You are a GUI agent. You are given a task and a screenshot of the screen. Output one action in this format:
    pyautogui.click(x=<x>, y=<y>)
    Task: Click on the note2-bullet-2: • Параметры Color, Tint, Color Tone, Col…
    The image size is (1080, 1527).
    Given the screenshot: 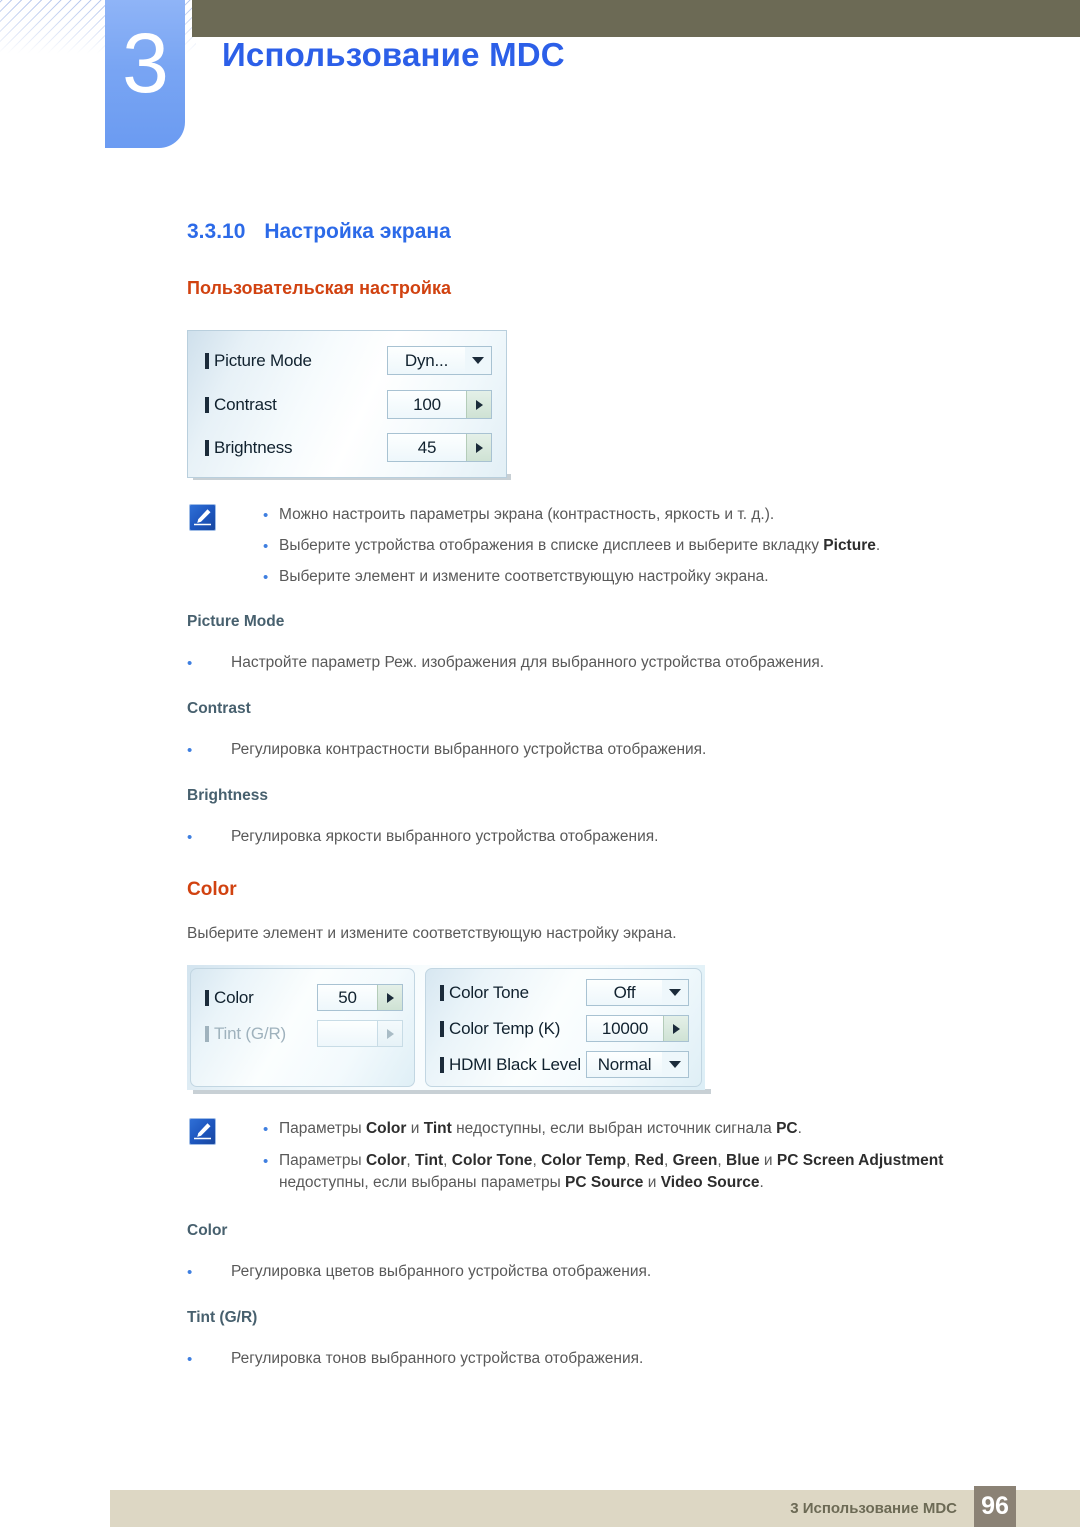 What is the action you would take?
    pyautogui.click(x=658, y=1172)
    